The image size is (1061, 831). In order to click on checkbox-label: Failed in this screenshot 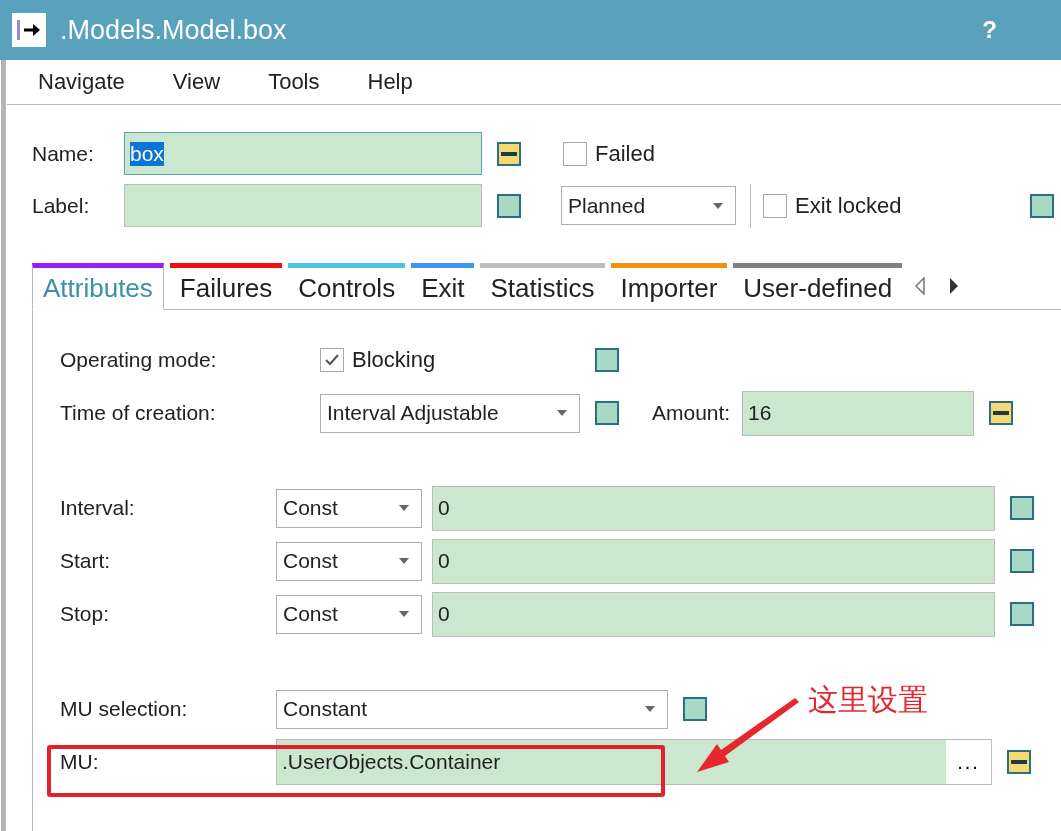, I will do `click(625, 153)`.